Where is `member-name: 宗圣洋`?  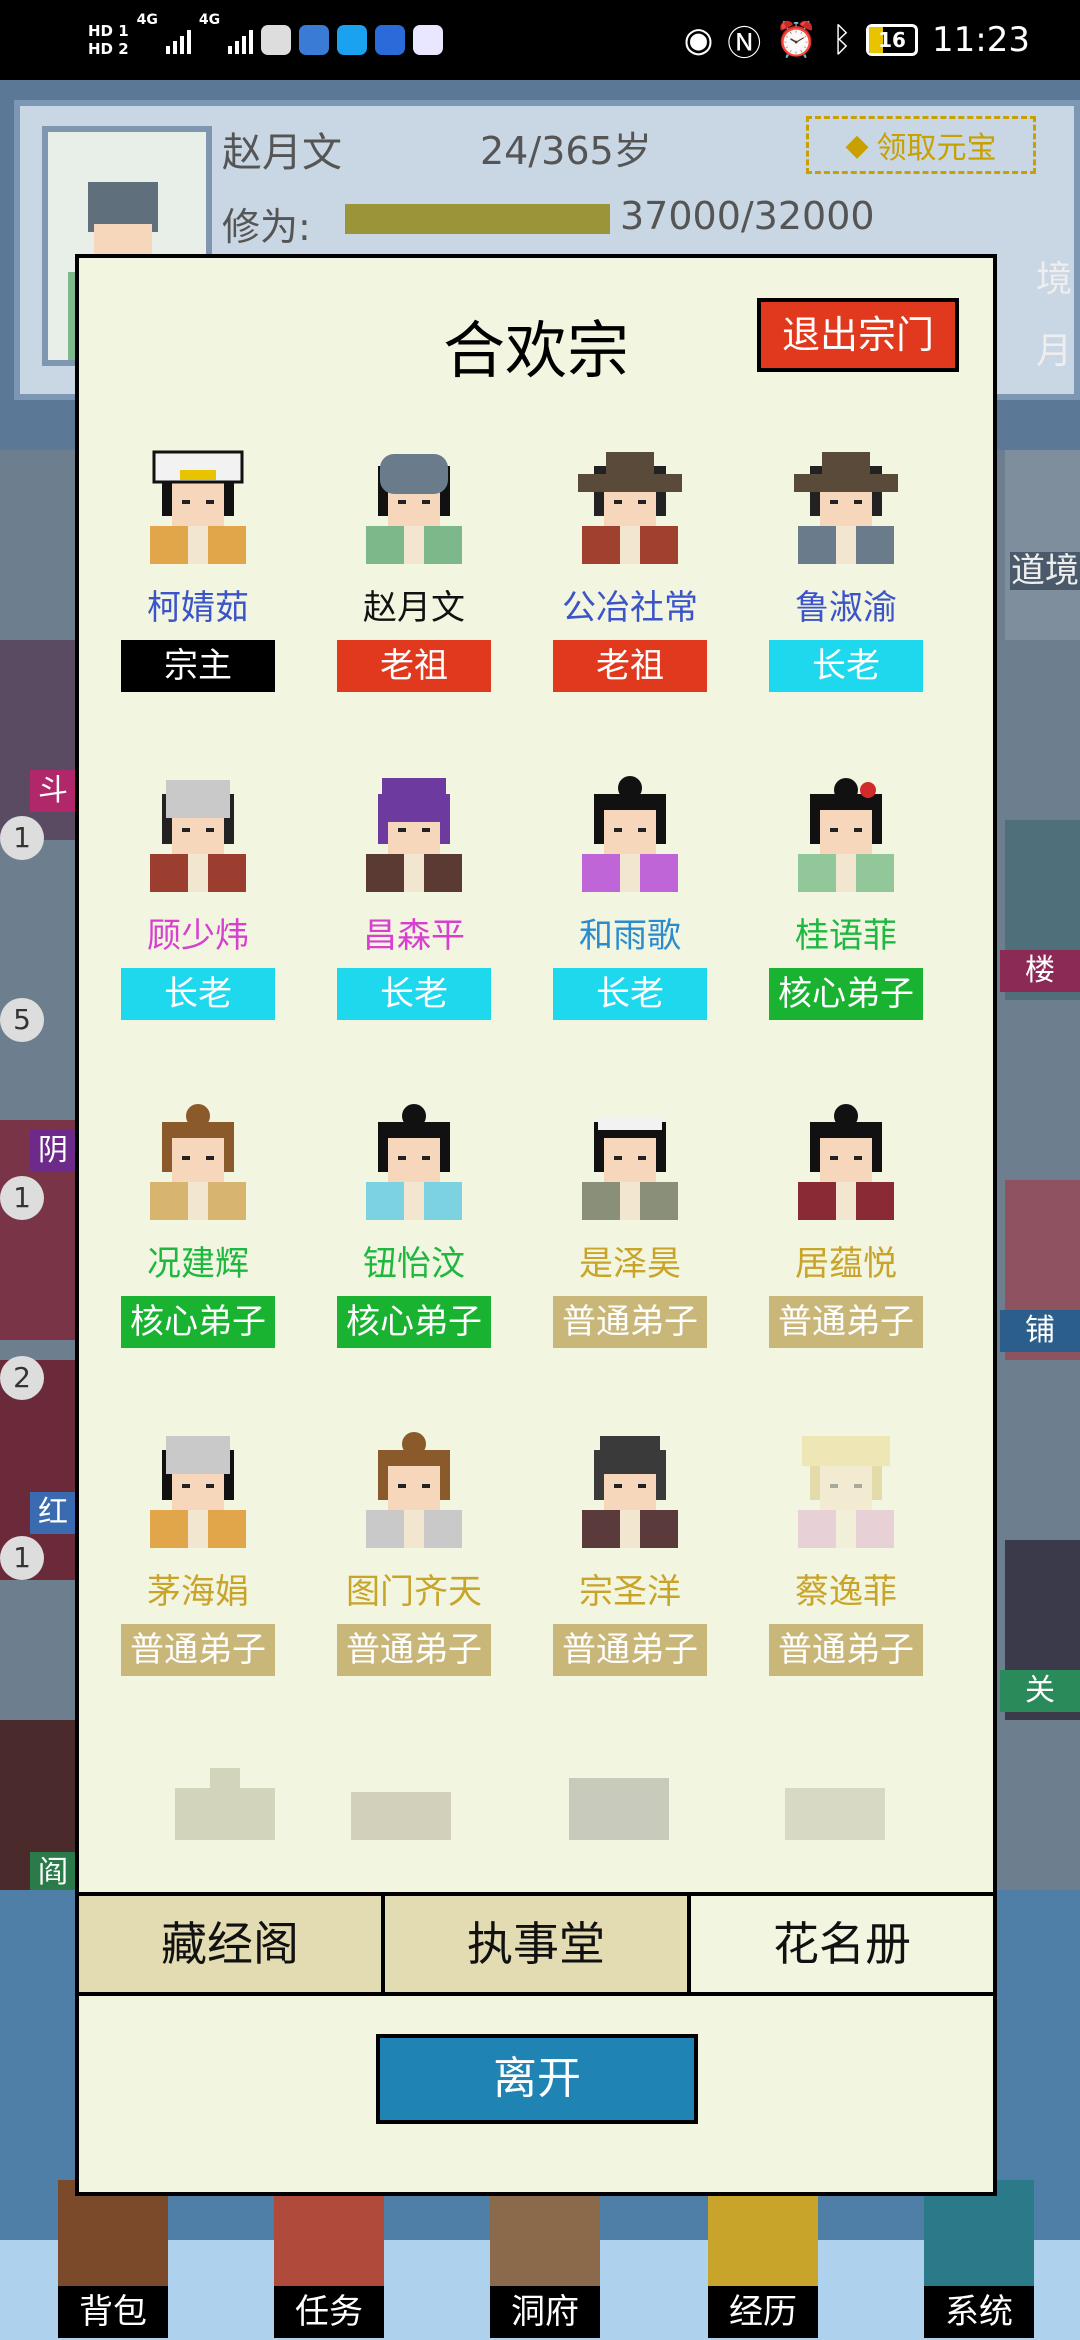
member-name: 宗圣洋 is located at coordinates (630, 1592).